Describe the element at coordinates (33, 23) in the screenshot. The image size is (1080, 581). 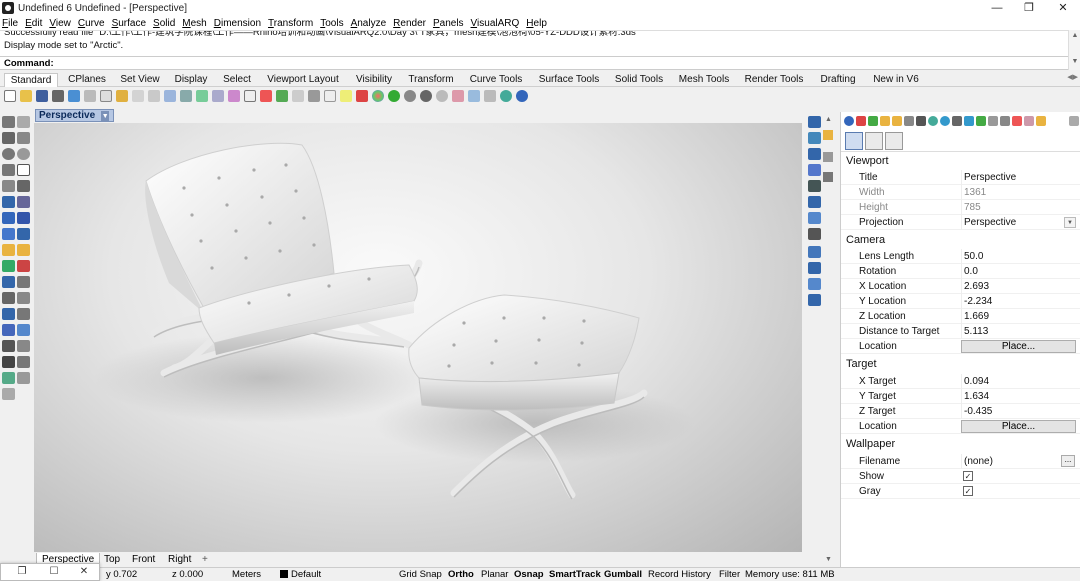
I see `menu-edit: Edit` at that location.